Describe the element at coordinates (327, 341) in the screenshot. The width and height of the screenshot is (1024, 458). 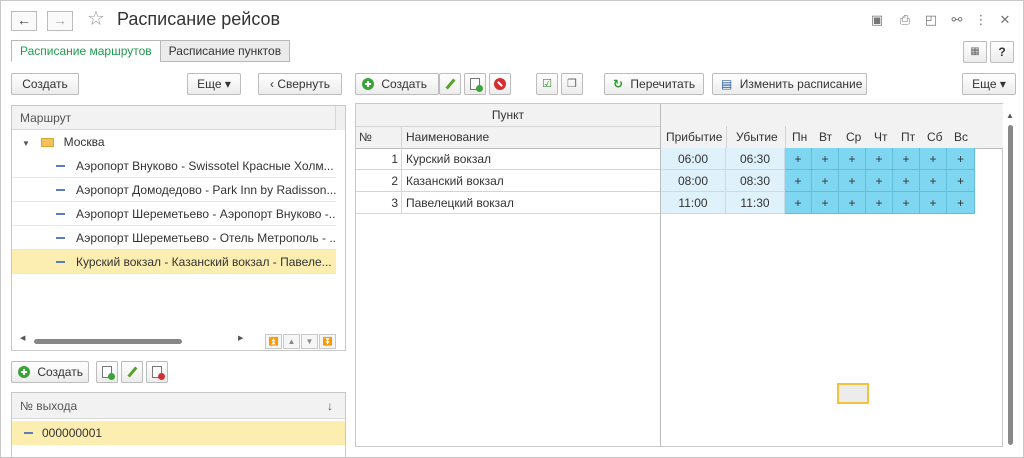
I see `go-last-icon: ⏬` at that location.